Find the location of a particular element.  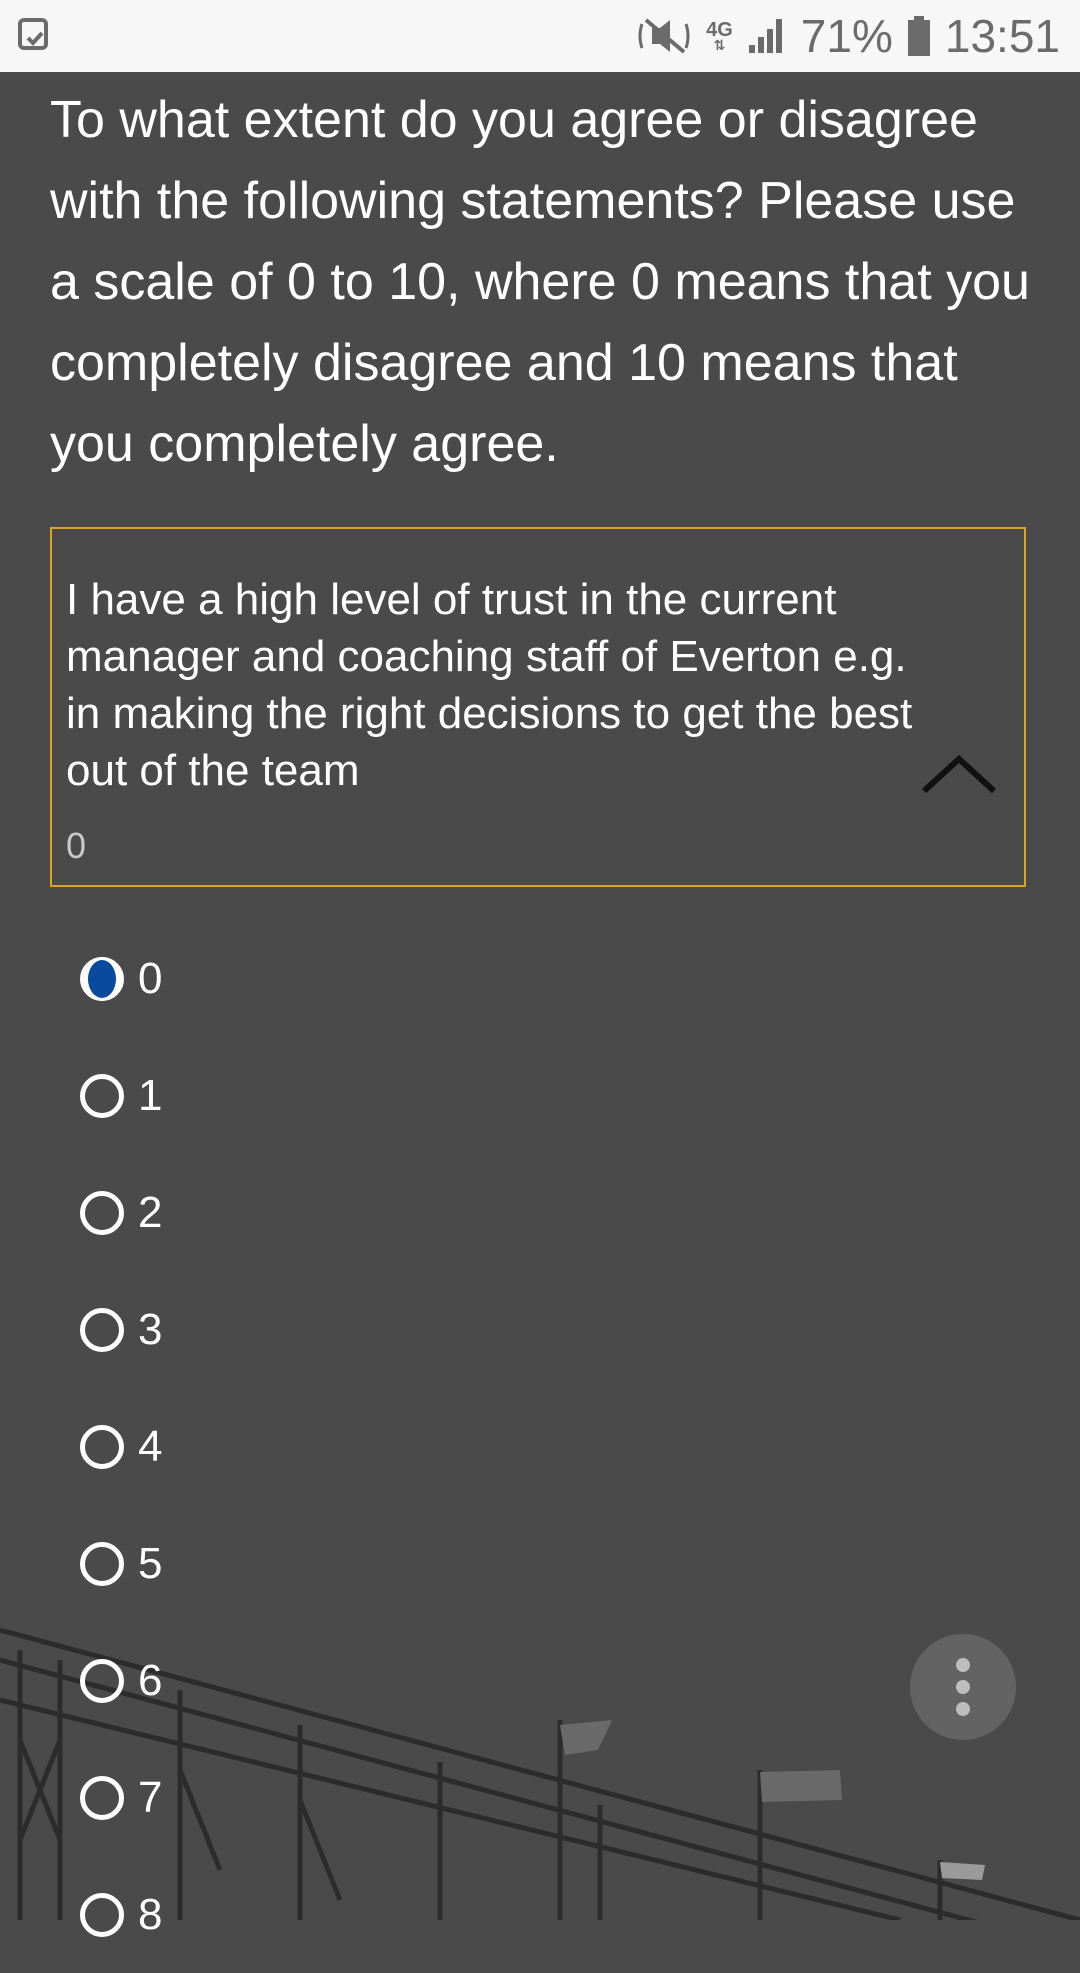

network-4g-icon: 4G ⇅ is located at coordinates (719, 36).